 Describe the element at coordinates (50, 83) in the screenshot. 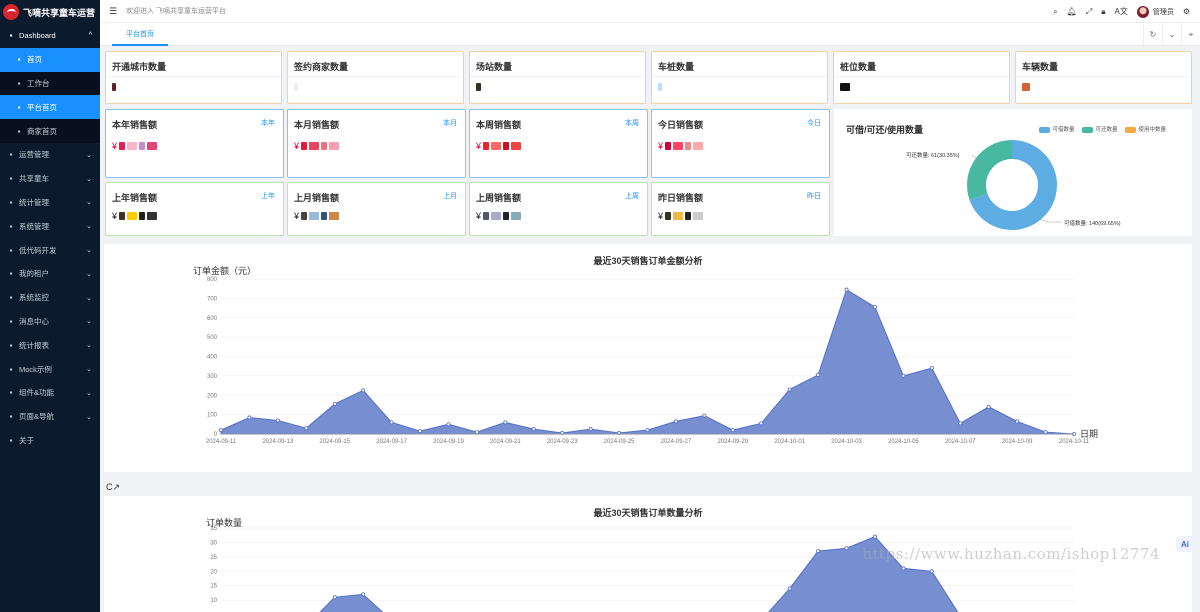

I see `sidebar-item-2: ▪ 工作台` at that location.